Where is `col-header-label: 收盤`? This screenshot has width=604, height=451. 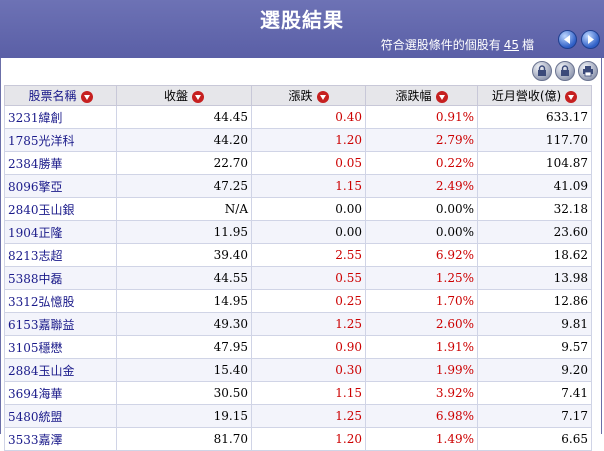 col-header-label: 收盤 is located at coordinates (175, 96).